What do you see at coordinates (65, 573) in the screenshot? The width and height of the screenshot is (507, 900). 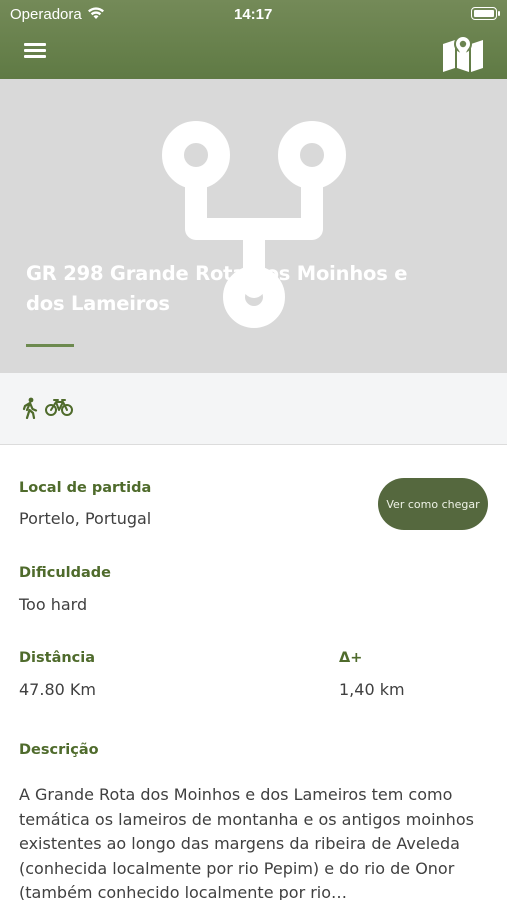 I see `difficulty-label: Dificuldade` at bounding box center [65, 573].